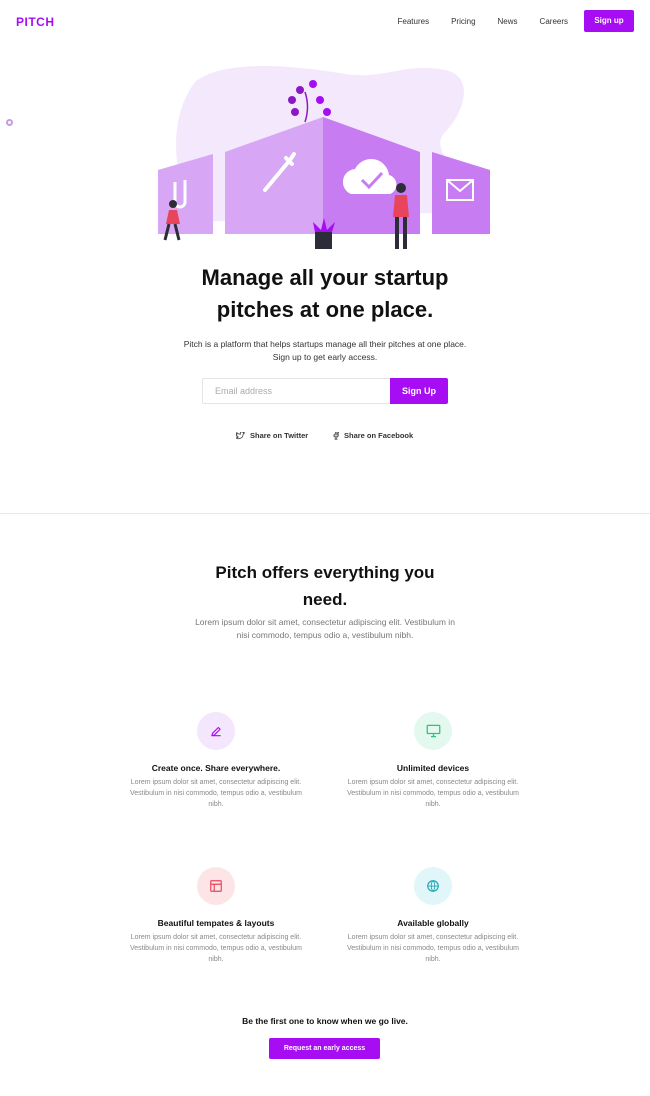  What do you see at coordinates (324, 1048) in the screenshot?
I see `request-access-button: Request an early access` at bounding box center [324, 1048].